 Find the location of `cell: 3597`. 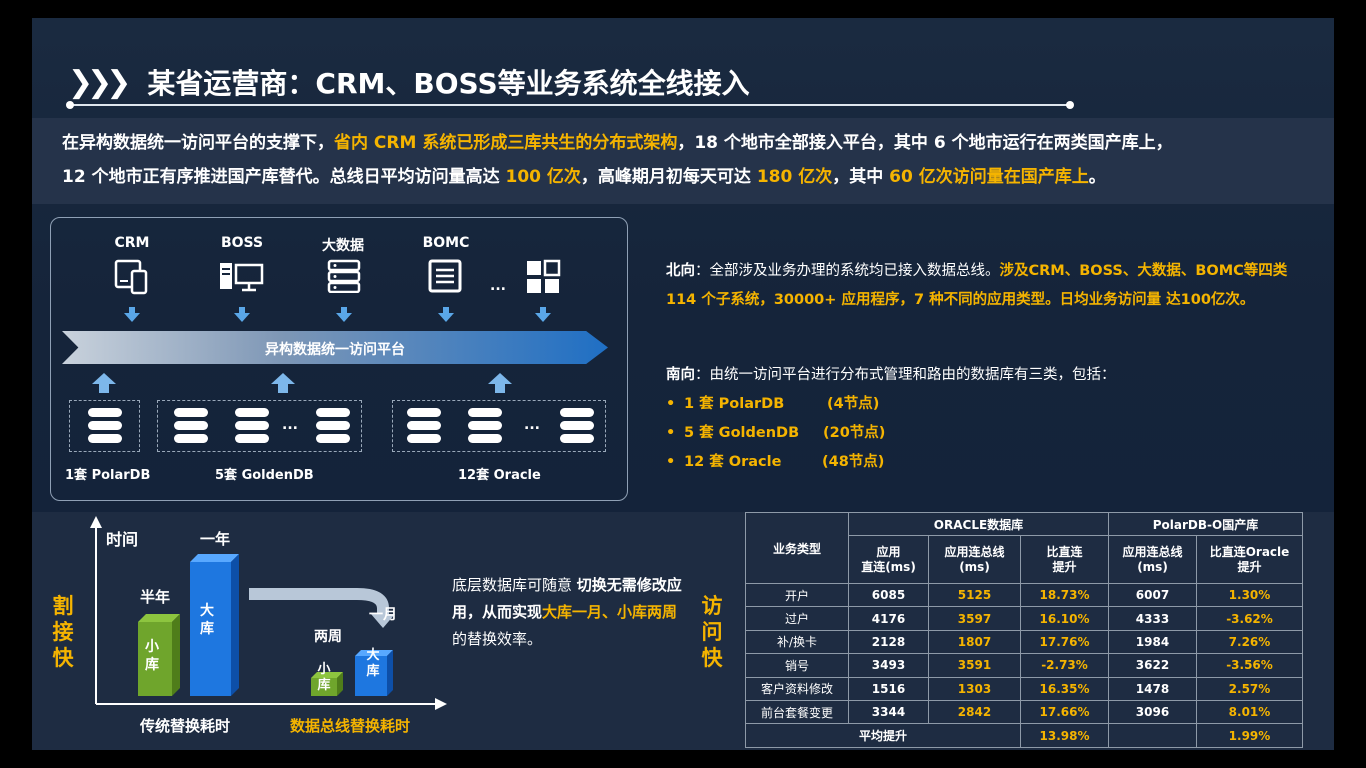

cell: 3597 is located at coordinates (974, 618).